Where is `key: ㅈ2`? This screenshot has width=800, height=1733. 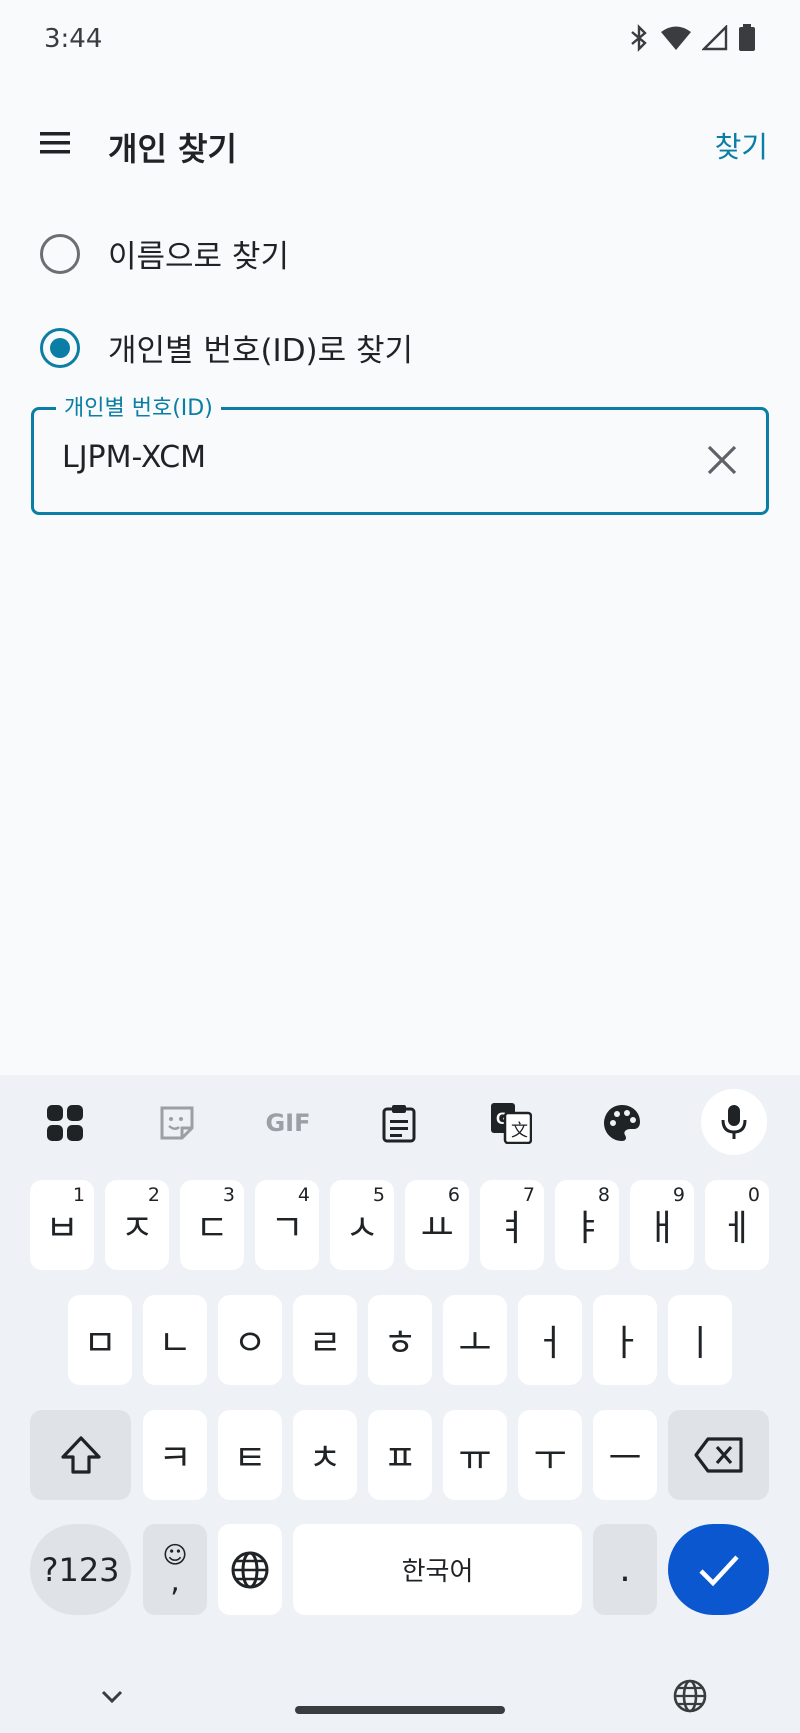
key: ㅈ2 is located at coordinates (137, 1225).